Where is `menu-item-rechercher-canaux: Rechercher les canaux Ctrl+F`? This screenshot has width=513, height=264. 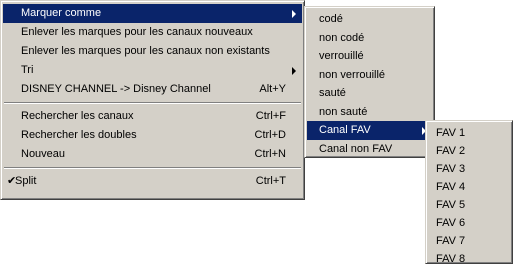
menu-item-rechercher-canaux: Rechercher les canaux Ctrl+F is located at coordinates (152, 116).